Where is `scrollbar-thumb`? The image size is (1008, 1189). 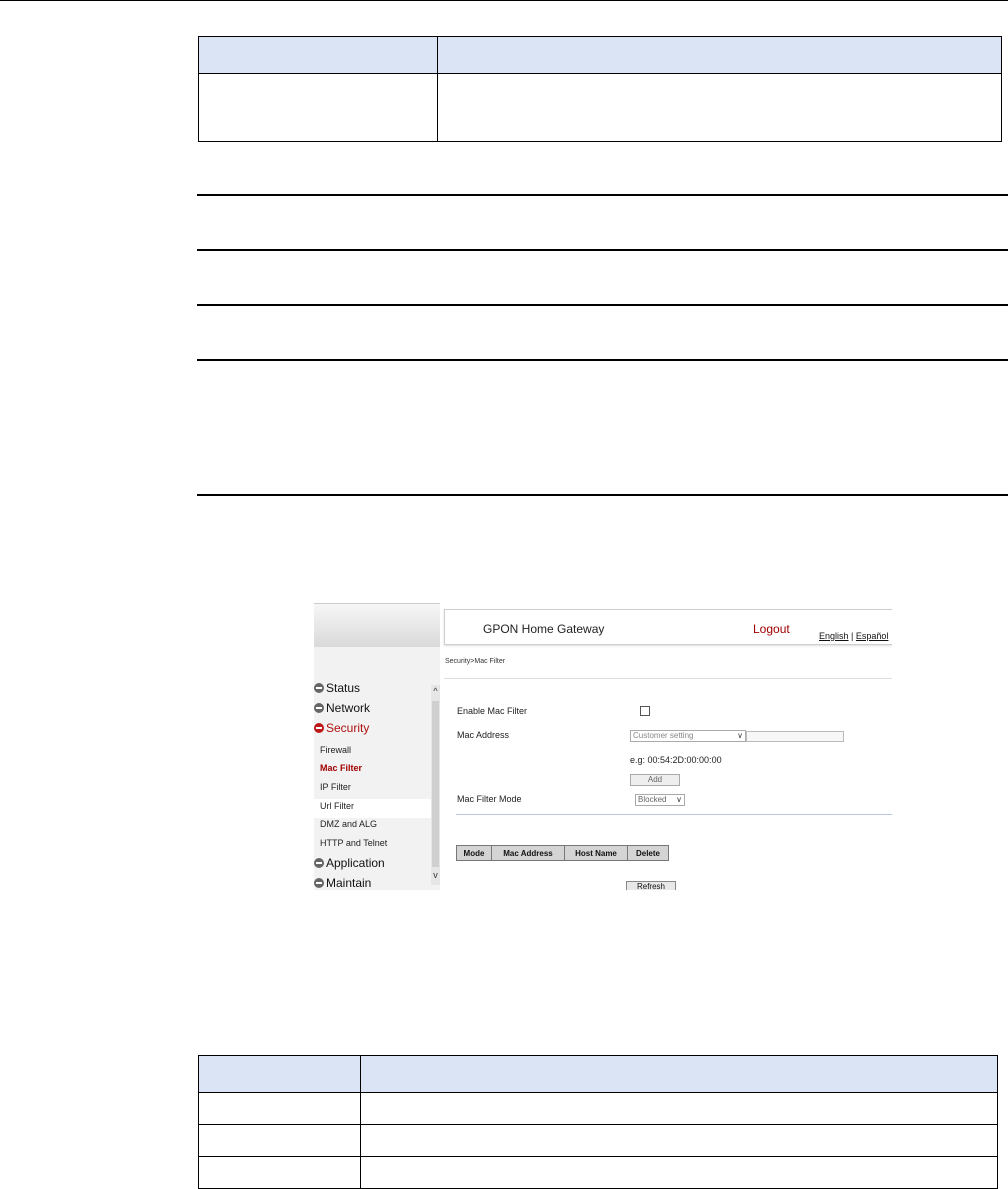 scrollbar-thumb is located at coordinates (435, 784).